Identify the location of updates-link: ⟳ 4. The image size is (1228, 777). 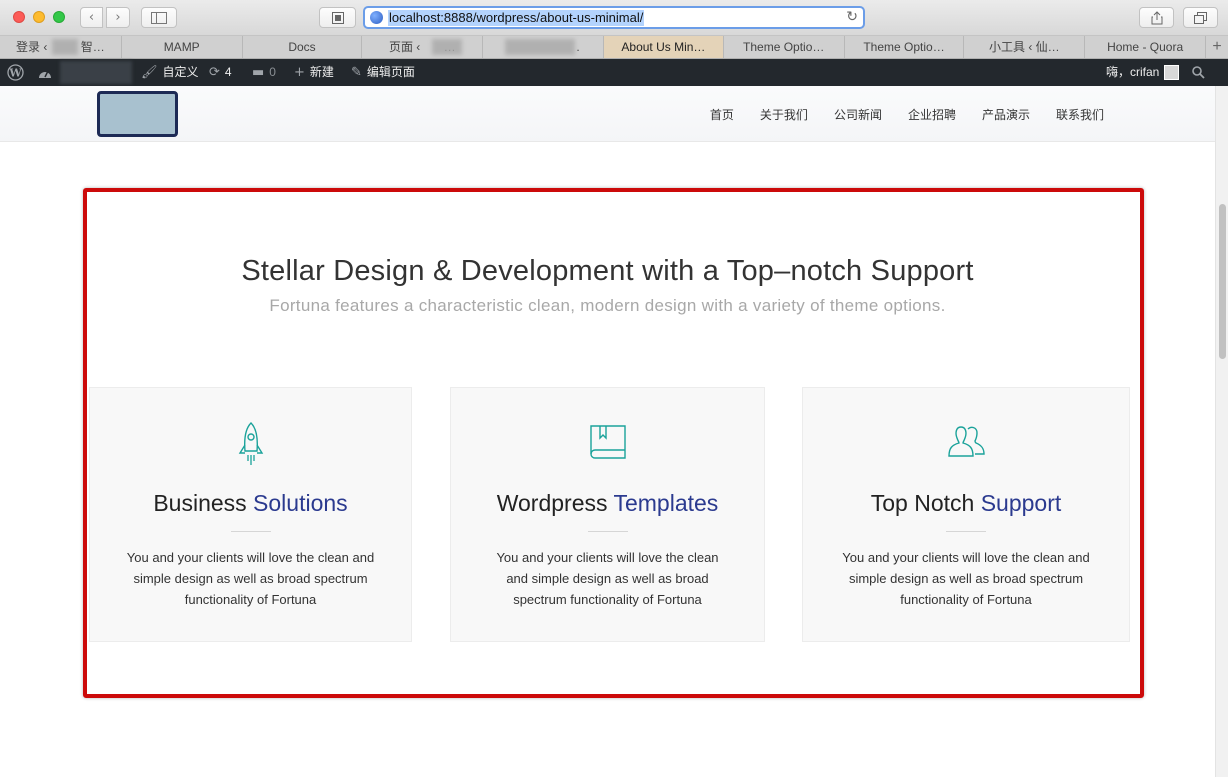
(220, 72).